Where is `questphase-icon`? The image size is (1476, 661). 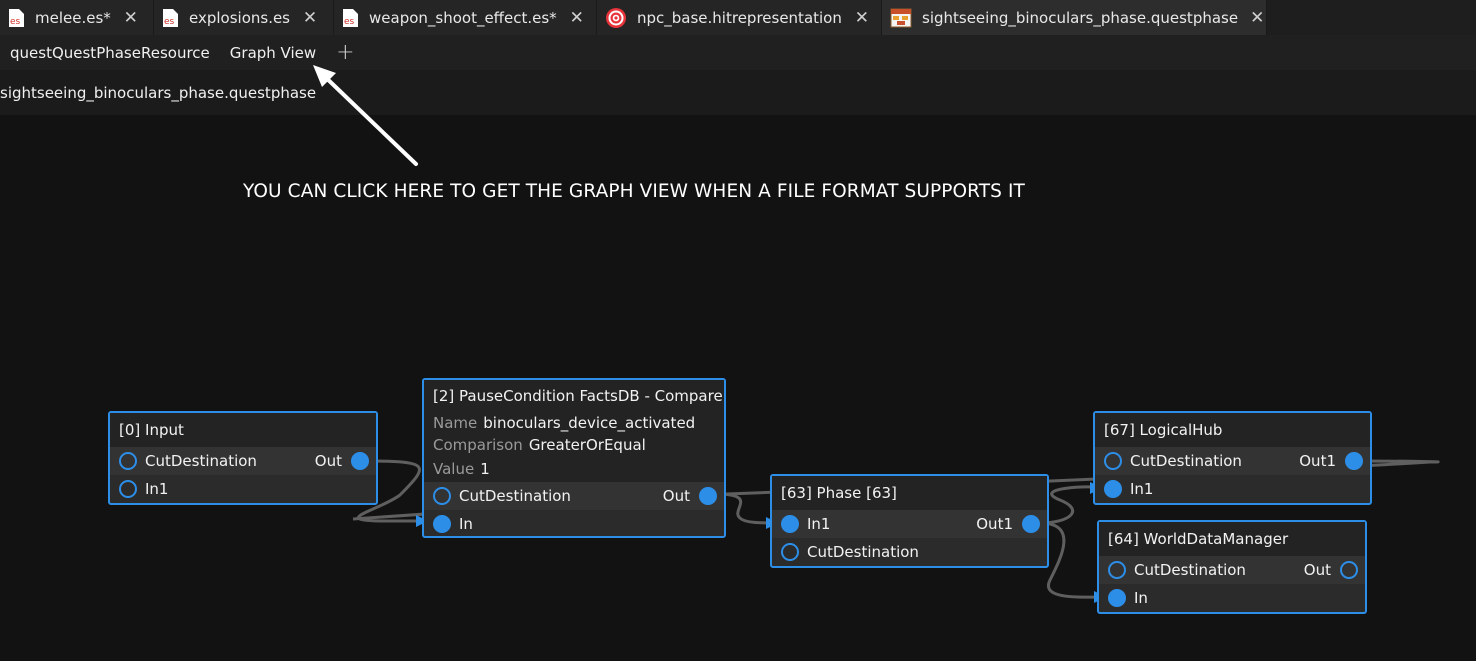 questphase-icon is located at coordinates (901, 18).